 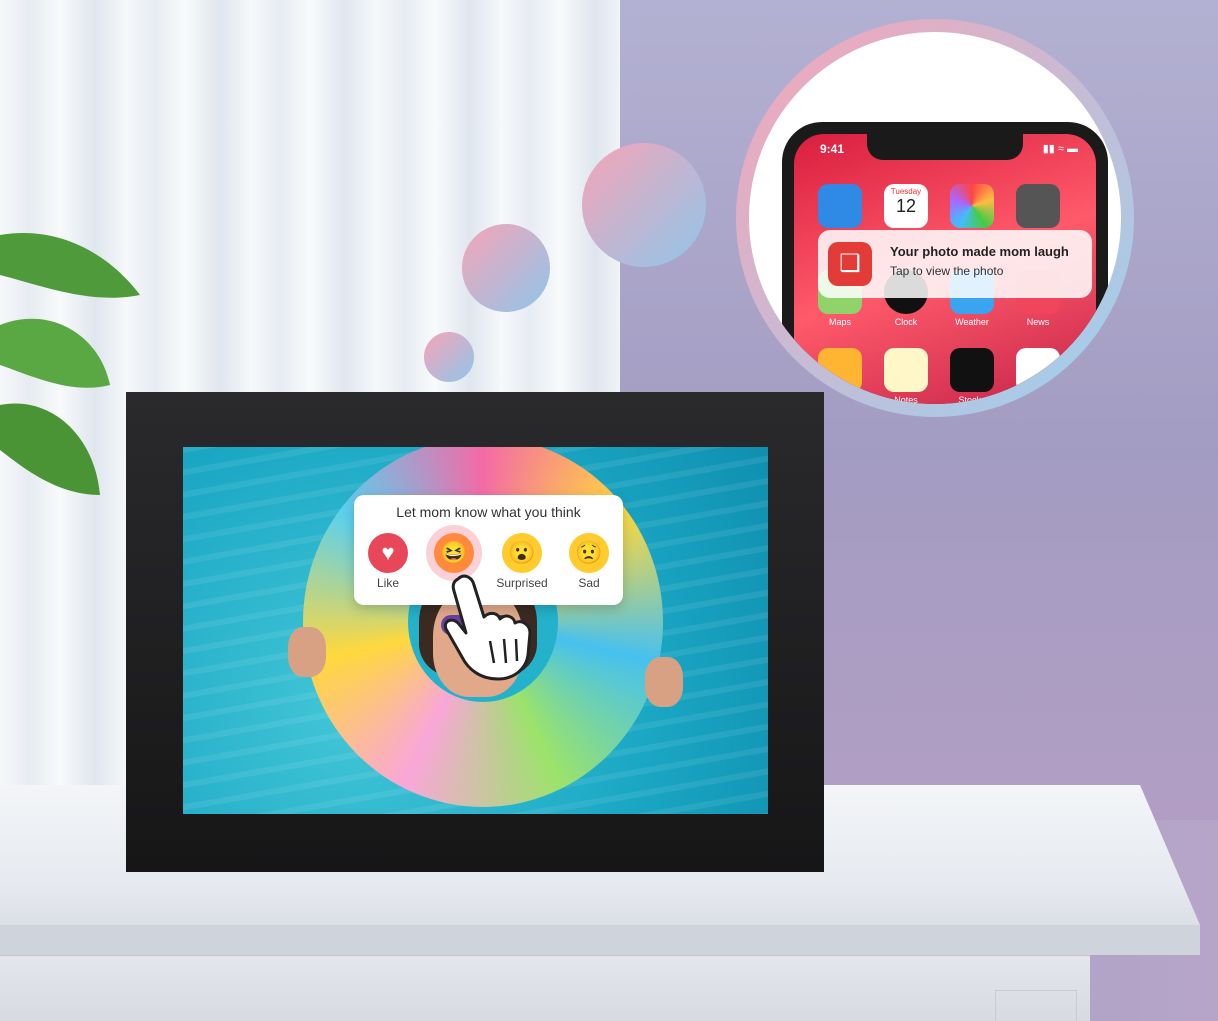 I want to click on reaction-sad-label: Sad, so click(x=589, y=583).